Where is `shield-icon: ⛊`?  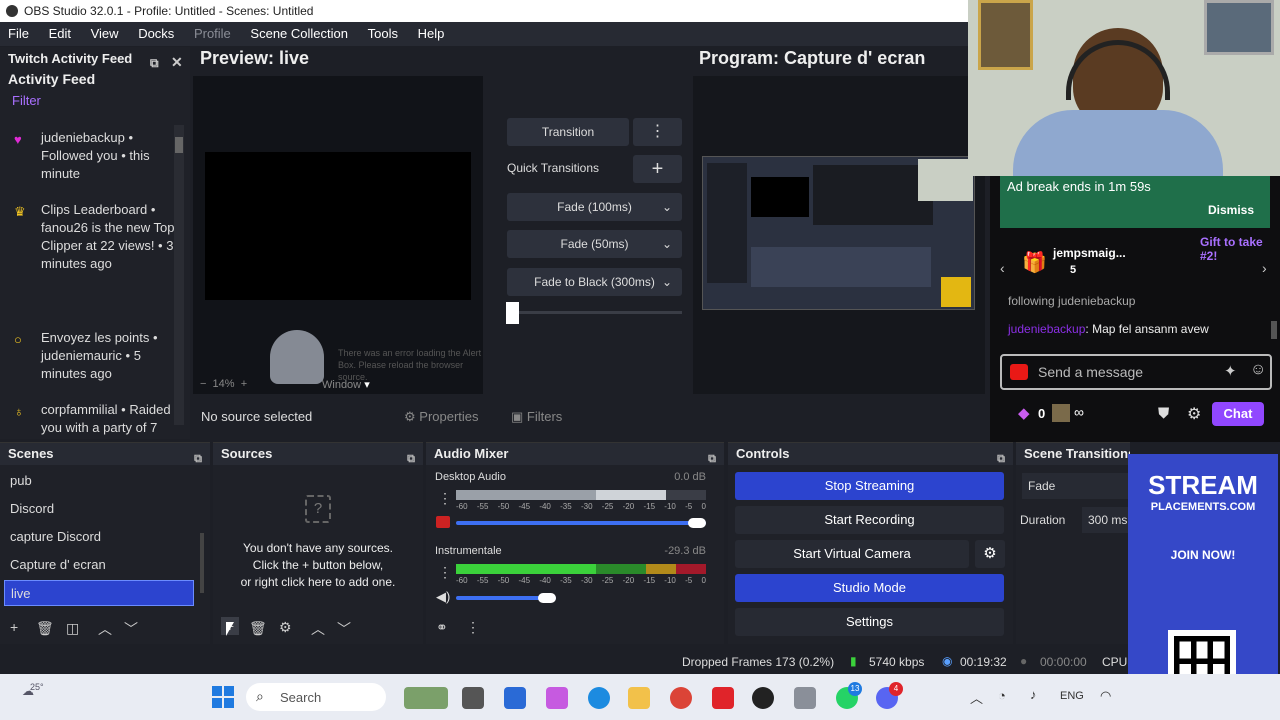
shield-icon: ⛊ is located at coordinates (1163, 413).